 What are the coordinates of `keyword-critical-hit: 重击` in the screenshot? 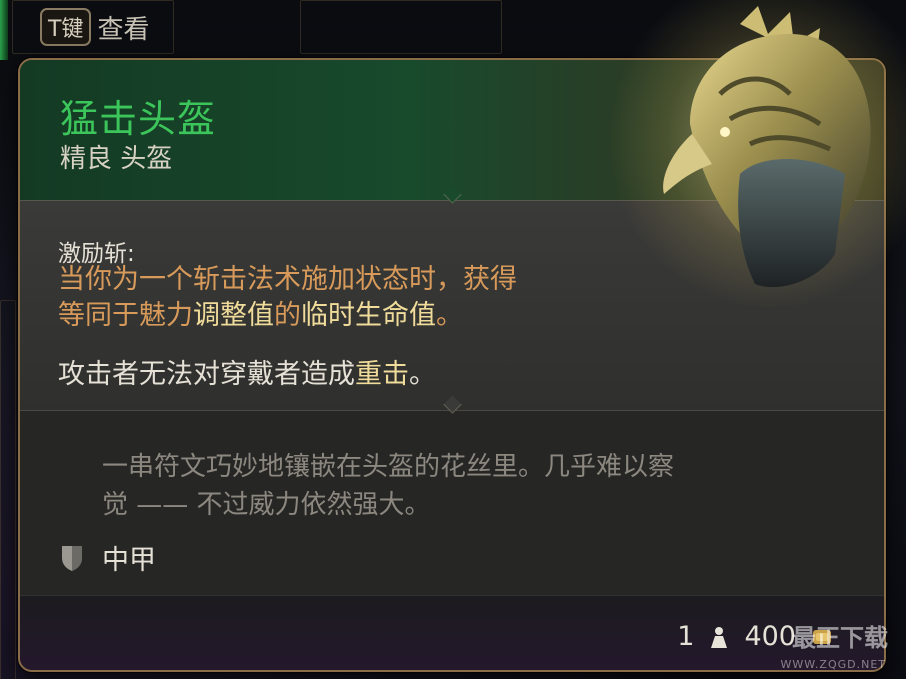 It's located at (382, 374).